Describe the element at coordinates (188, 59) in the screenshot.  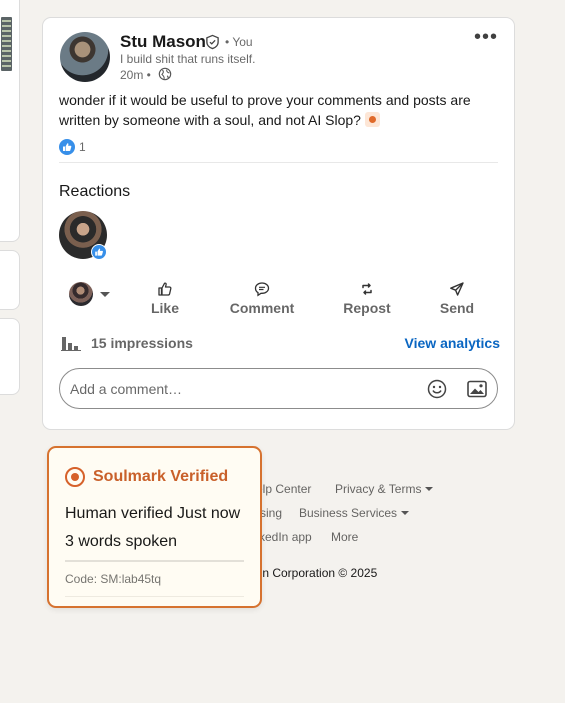
I see `author-headline: I build shit that runs itself.` at that location.